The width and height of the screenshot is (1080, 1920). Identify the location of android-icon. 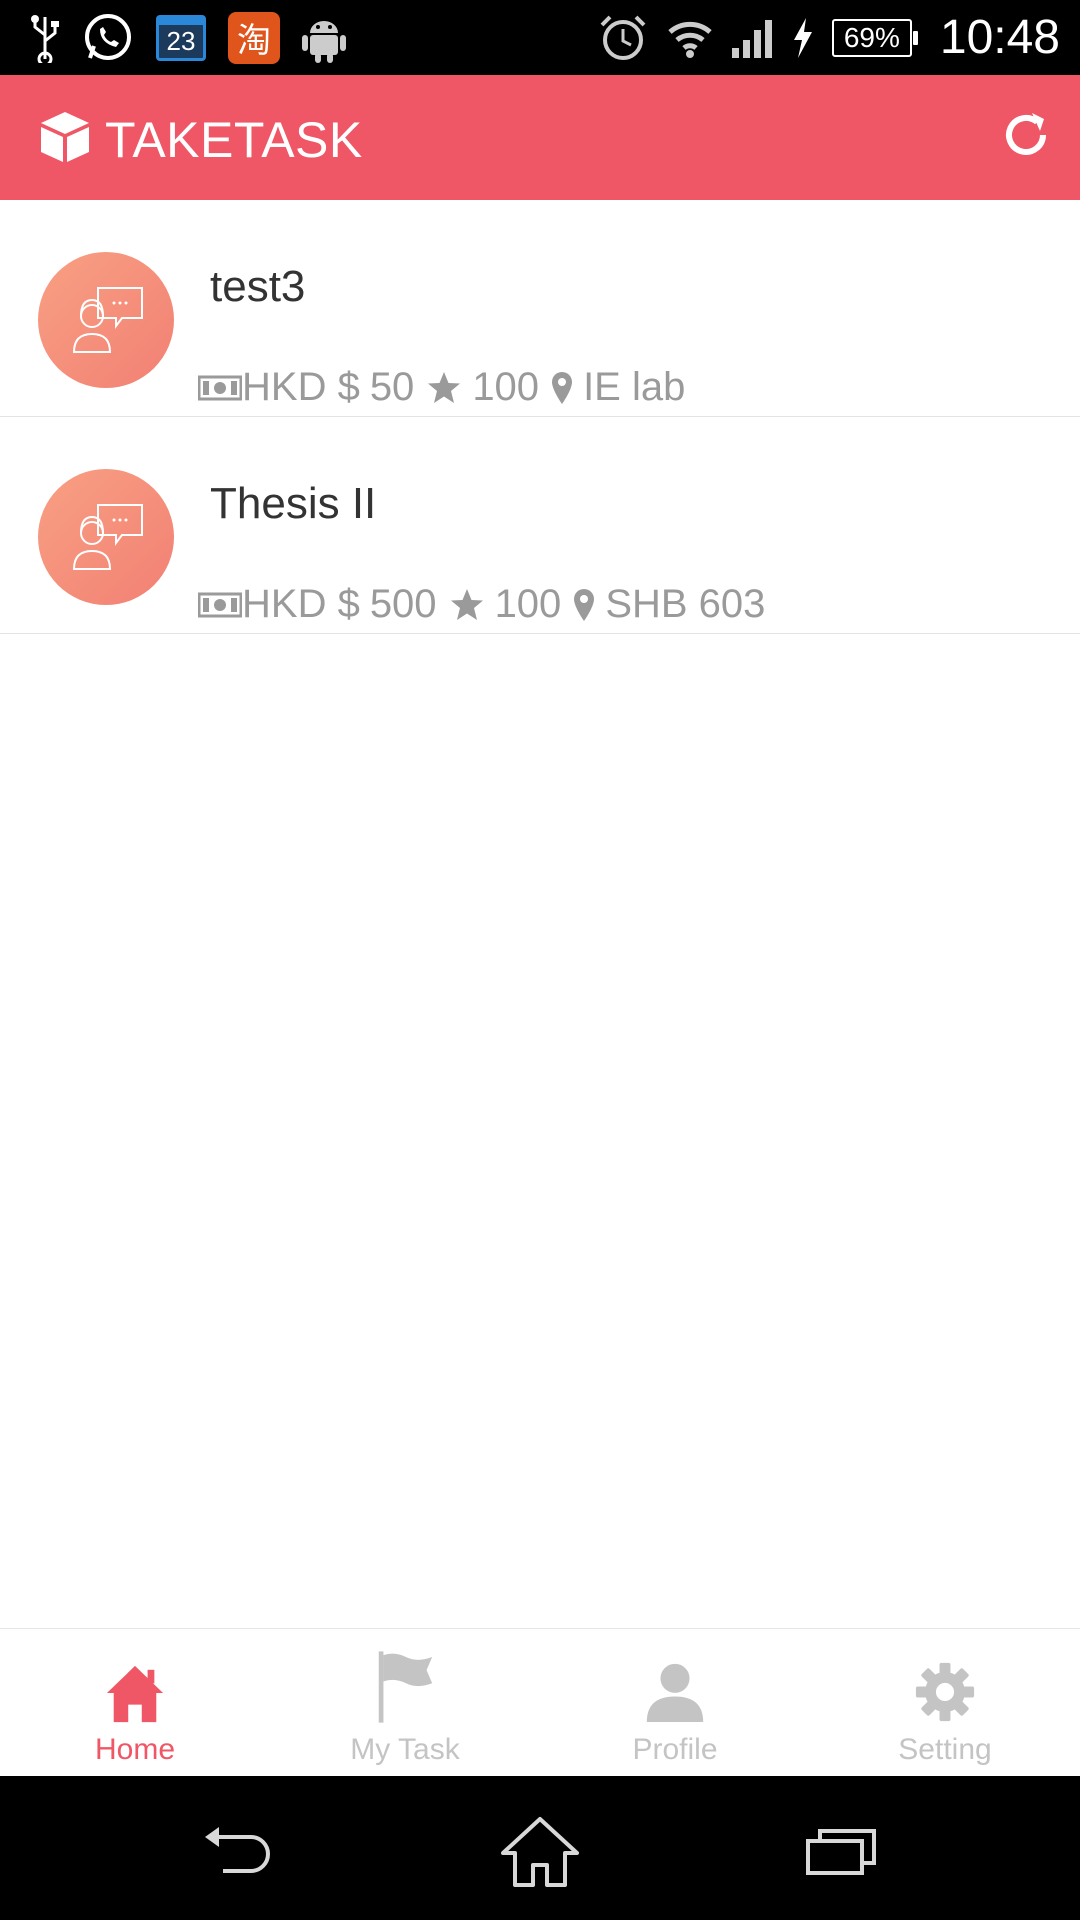
(324, 38).